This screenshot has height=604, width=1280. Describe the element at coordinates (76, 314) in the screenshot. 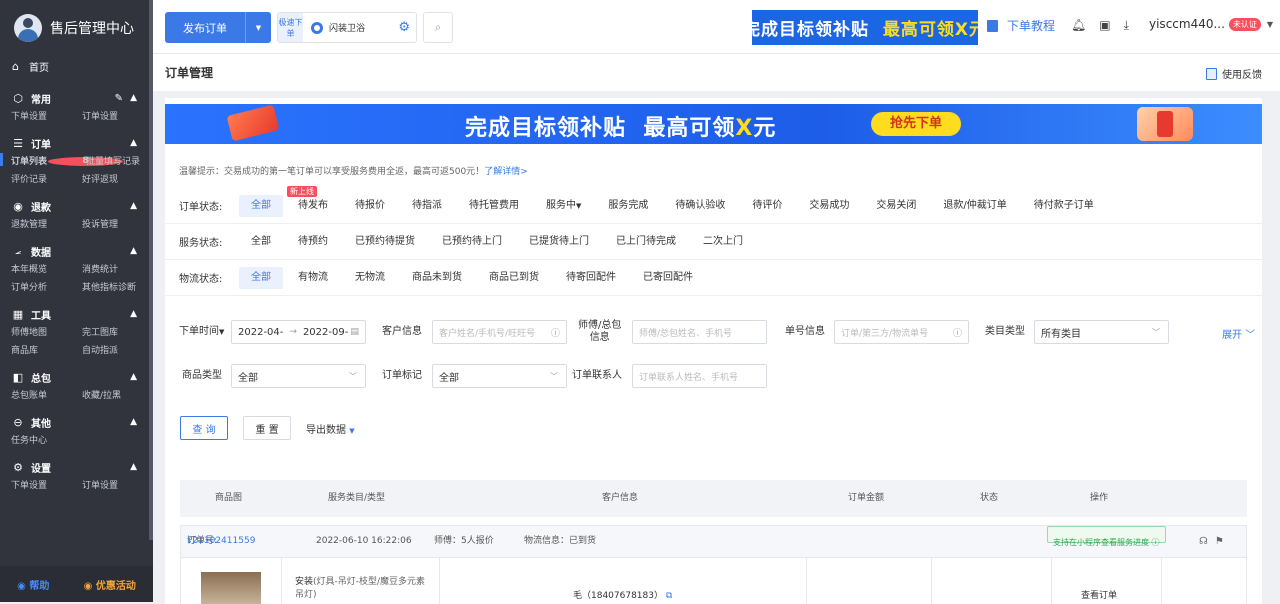

I see `sidebar-group-header: ▦ 工具 ▲` at that location.